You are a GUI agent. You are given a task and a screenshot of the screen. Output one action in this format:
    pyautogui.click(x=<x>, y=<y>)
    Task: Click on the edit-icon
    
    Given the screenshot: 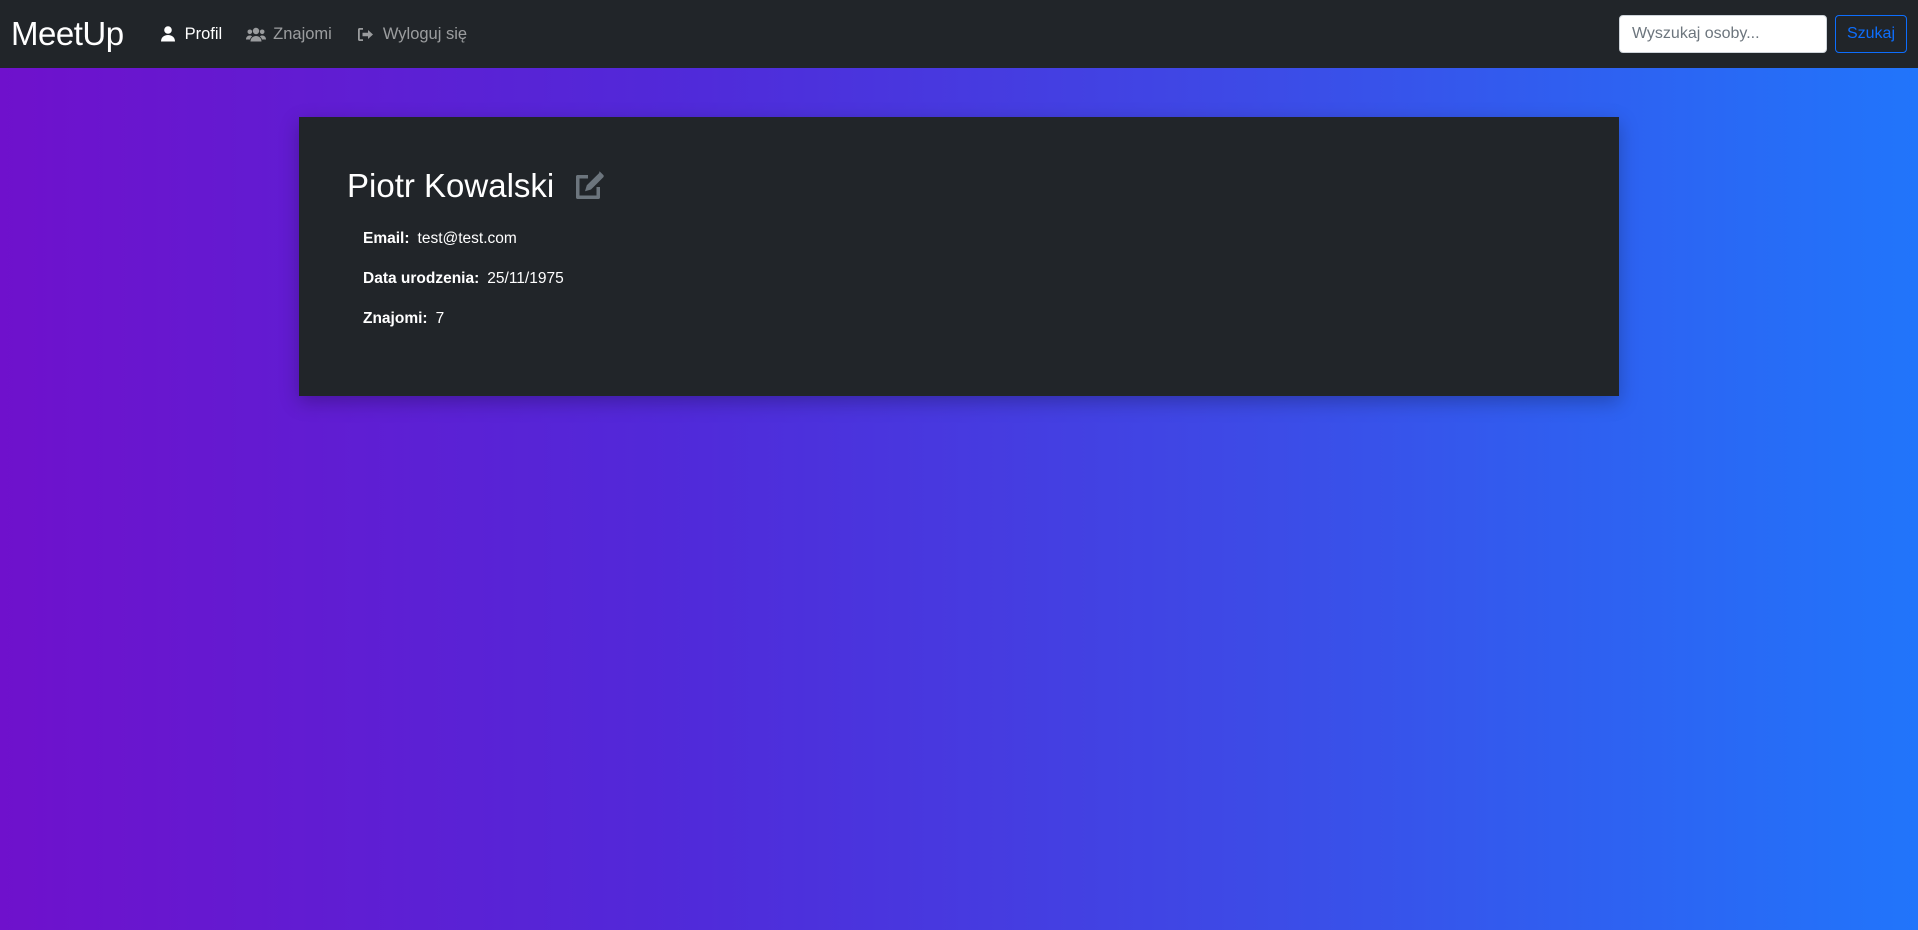 What is the action you would take?
    pyautogui.click(x=589, y=185)
    